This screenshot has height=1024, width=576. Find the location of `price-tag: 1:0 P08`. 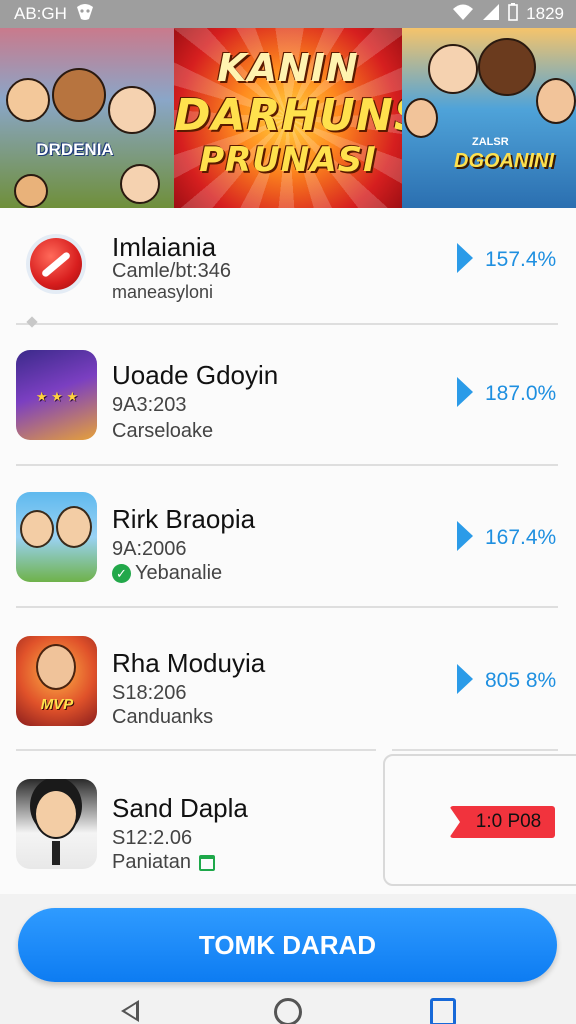

price-tag: 1:0 P08 is located at coordinates (502, 822).